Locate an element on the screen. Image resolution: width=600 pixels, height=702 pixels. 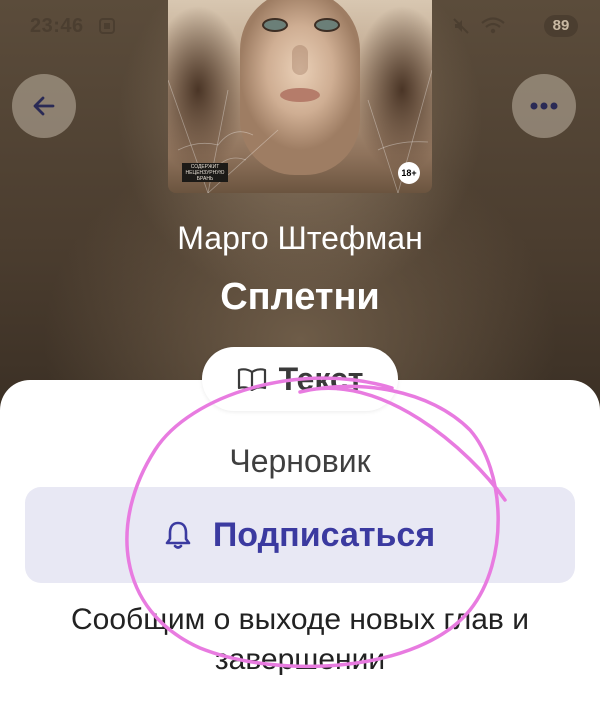
back-button is located at coordinates (44, 106).